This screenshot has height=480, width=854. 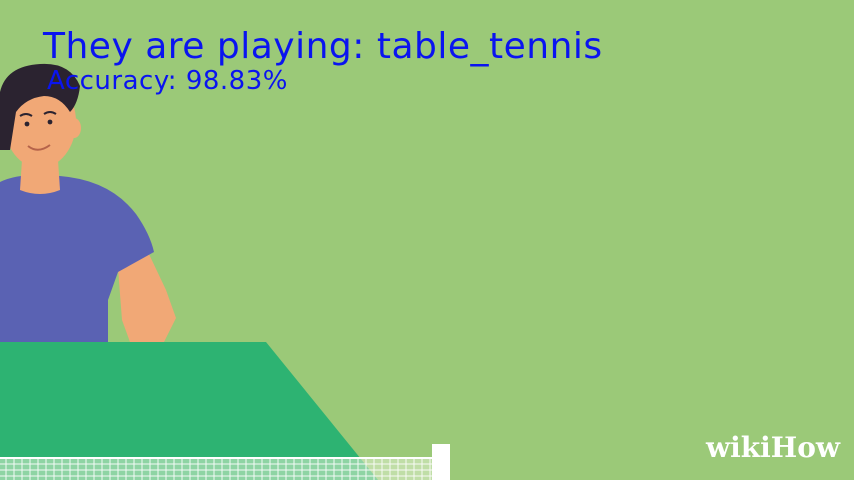 I want to click on net-post, so click(x=441, y=462).